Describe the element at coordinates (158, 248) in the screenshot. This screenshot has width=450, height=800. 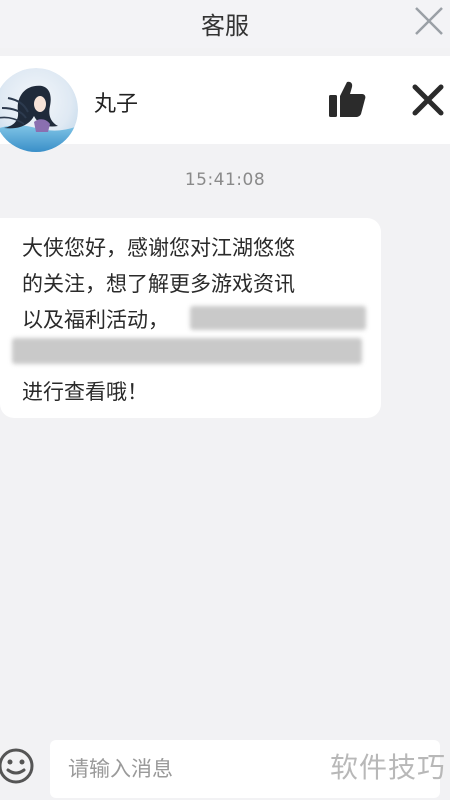
I see `message-line: 大侠您好，感谢您对江湖悠悠` at that location.